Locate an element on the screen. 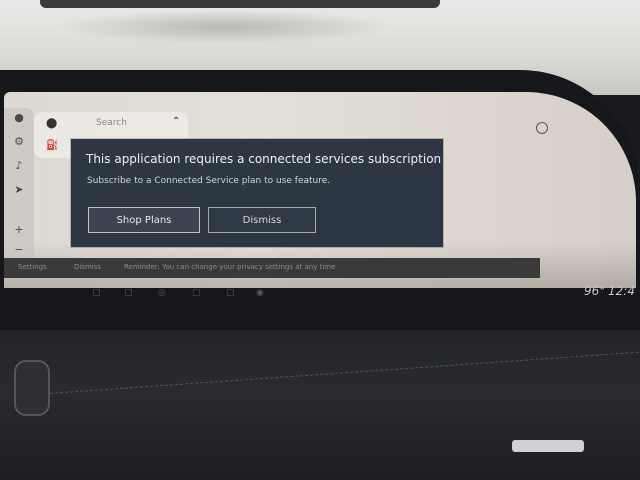  clock: 12:4 is located at coordinates (621, 291).